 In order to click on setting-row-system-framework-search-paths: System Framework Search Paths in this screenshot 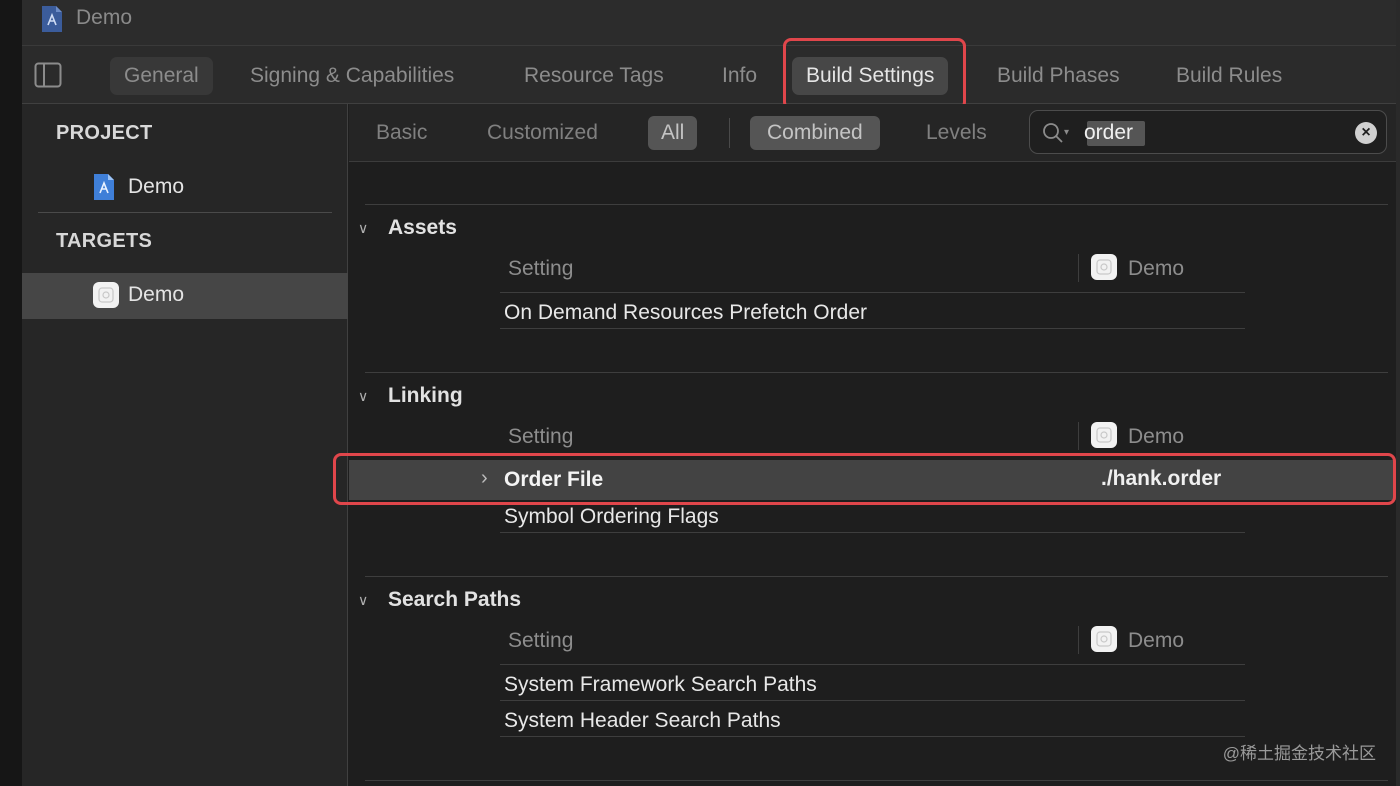, I will do `click(660, 685)`.